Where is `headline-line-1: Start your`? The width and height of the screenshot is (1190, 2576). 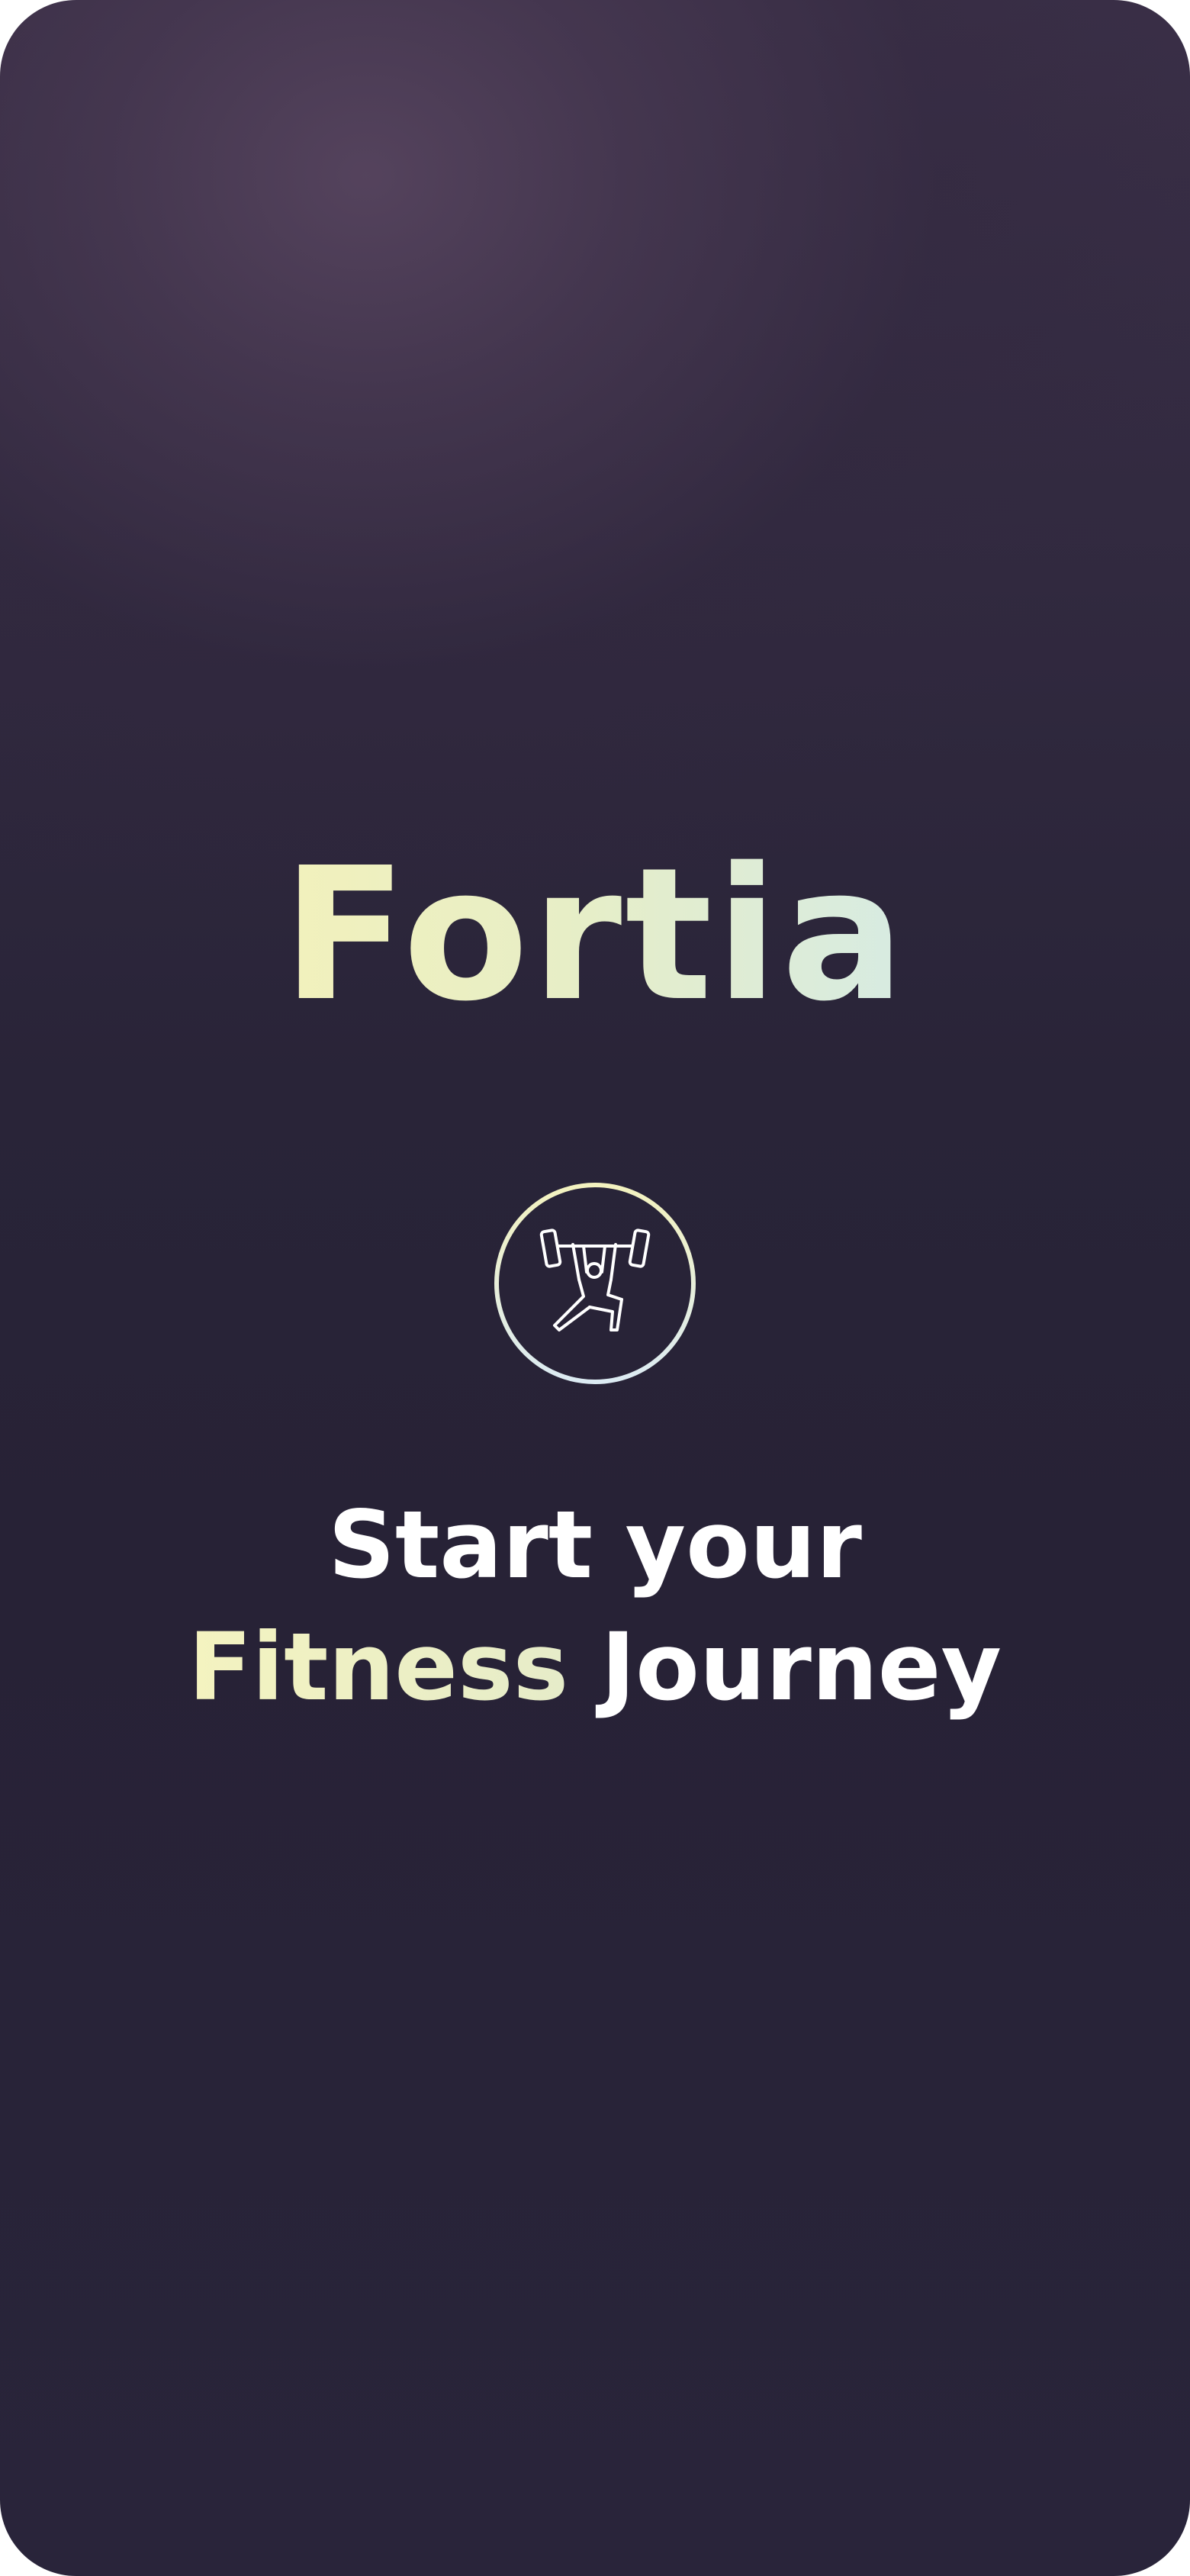 headline-line-1: Start your is located at coordinates (595, 1545).